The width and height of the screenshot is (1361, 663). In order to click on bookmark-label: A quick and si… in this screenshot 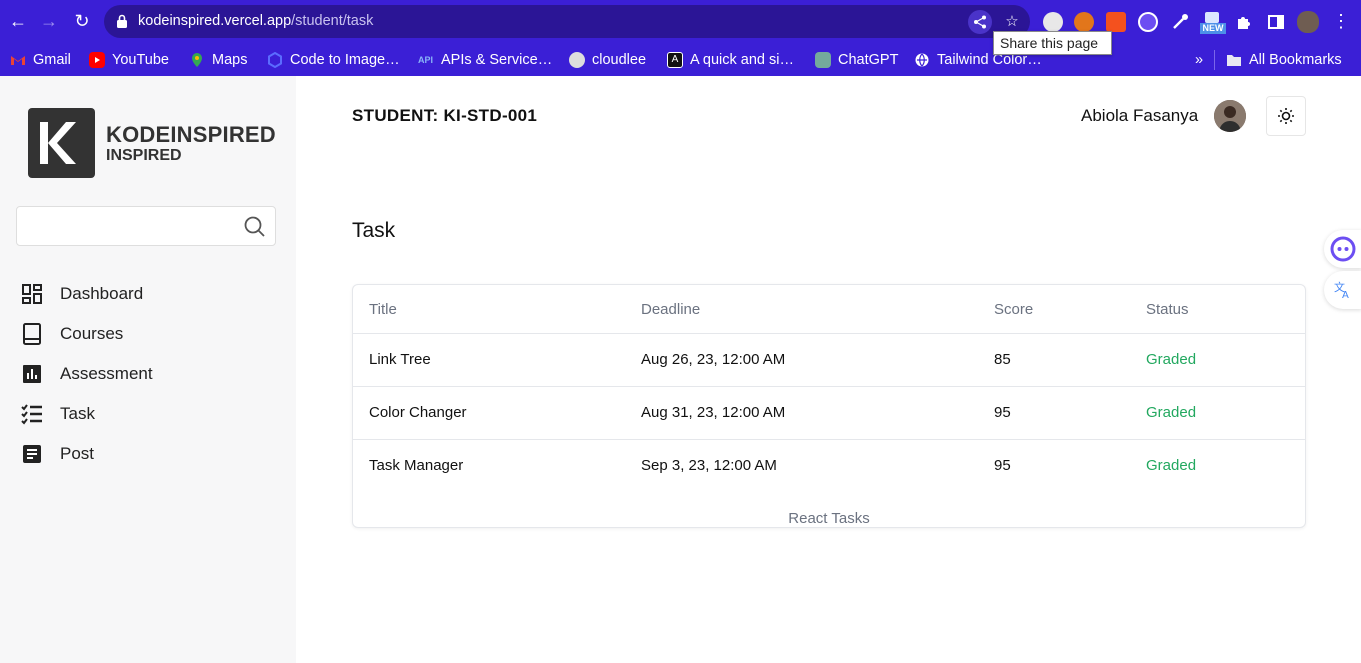, I will do `click(742, 60)`.